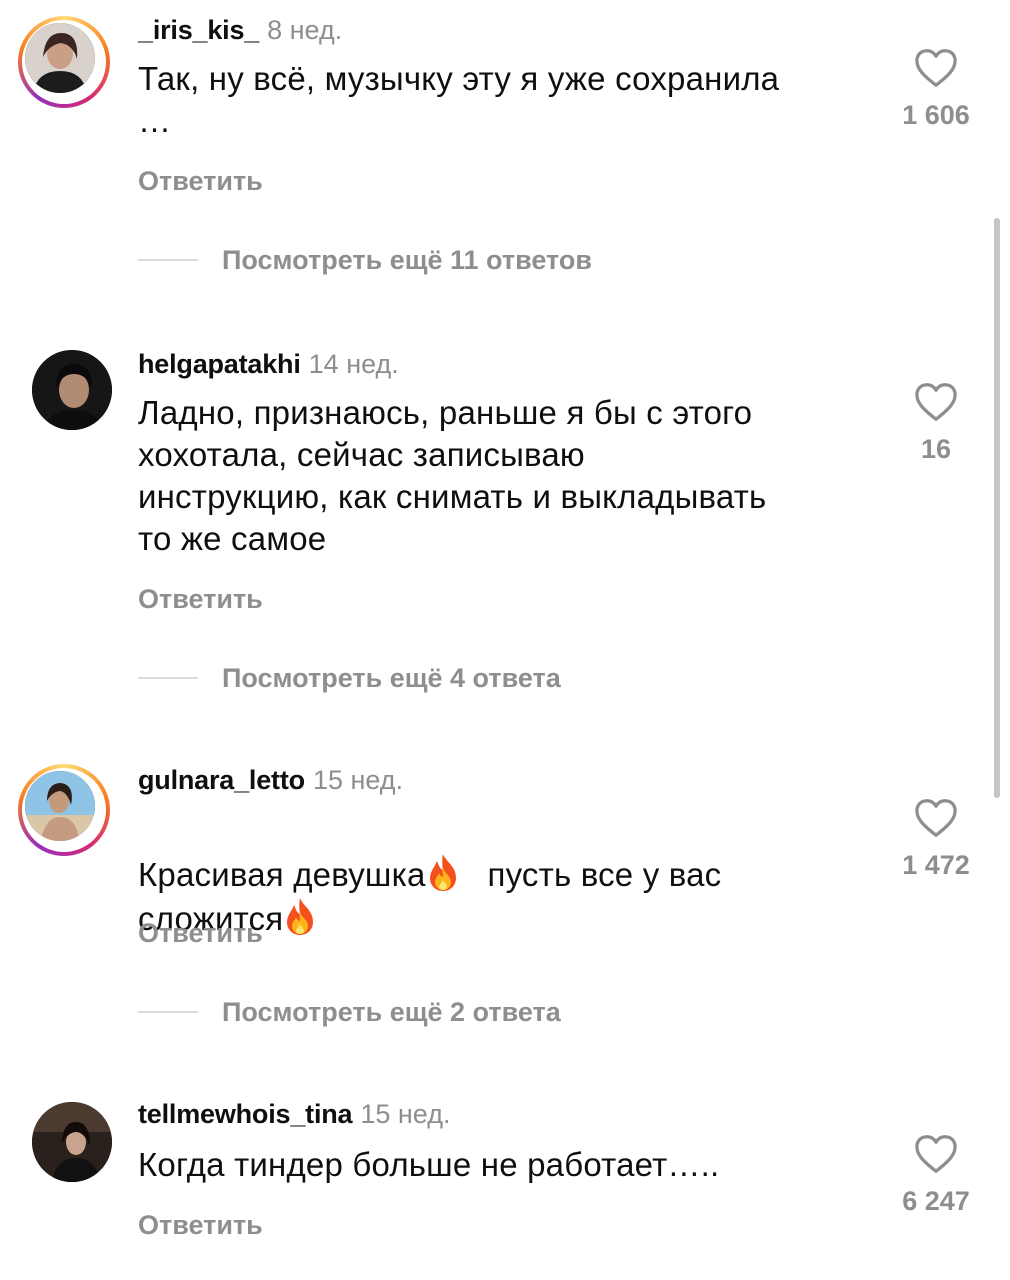 Image resolution: width=1010 pixels, height=1280 pixels. I want to click on comment-time: 8 нед., so click(305, 30).